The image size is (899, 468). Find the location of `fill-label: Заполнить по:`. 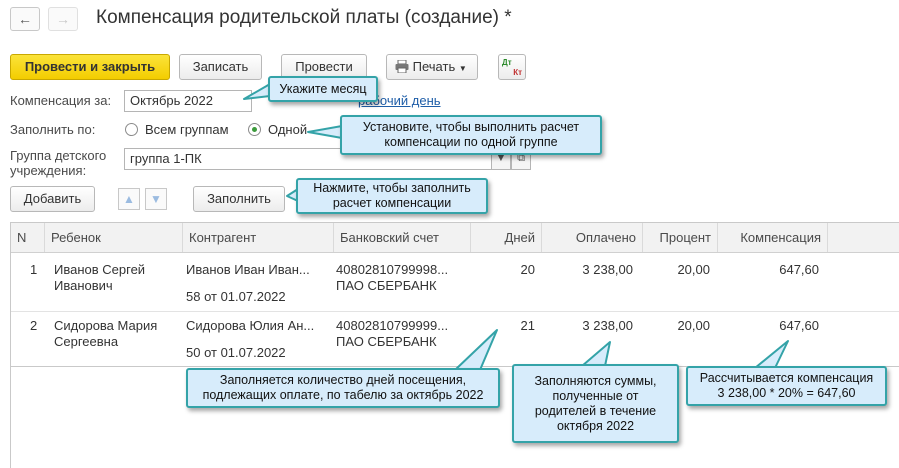

fill-label: Заполнить по: is located at coordinates (53, 129).